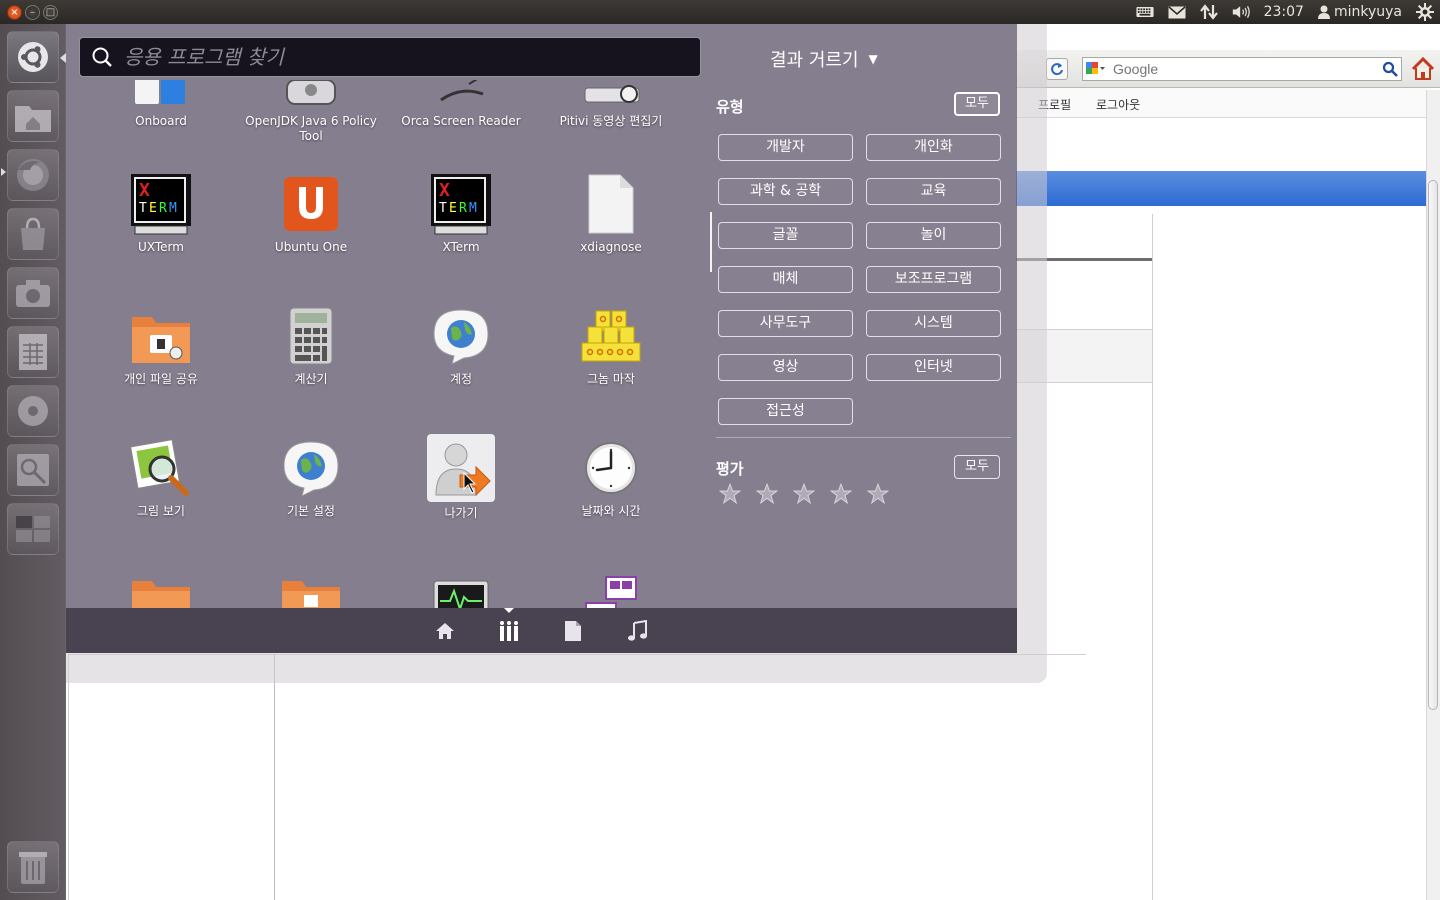 This screenshot has height=900, width=1440. What do you see at coordinates (509, 631) in the screenshot?
I see `applications-lens-icon` at bounding box center [509, 631].